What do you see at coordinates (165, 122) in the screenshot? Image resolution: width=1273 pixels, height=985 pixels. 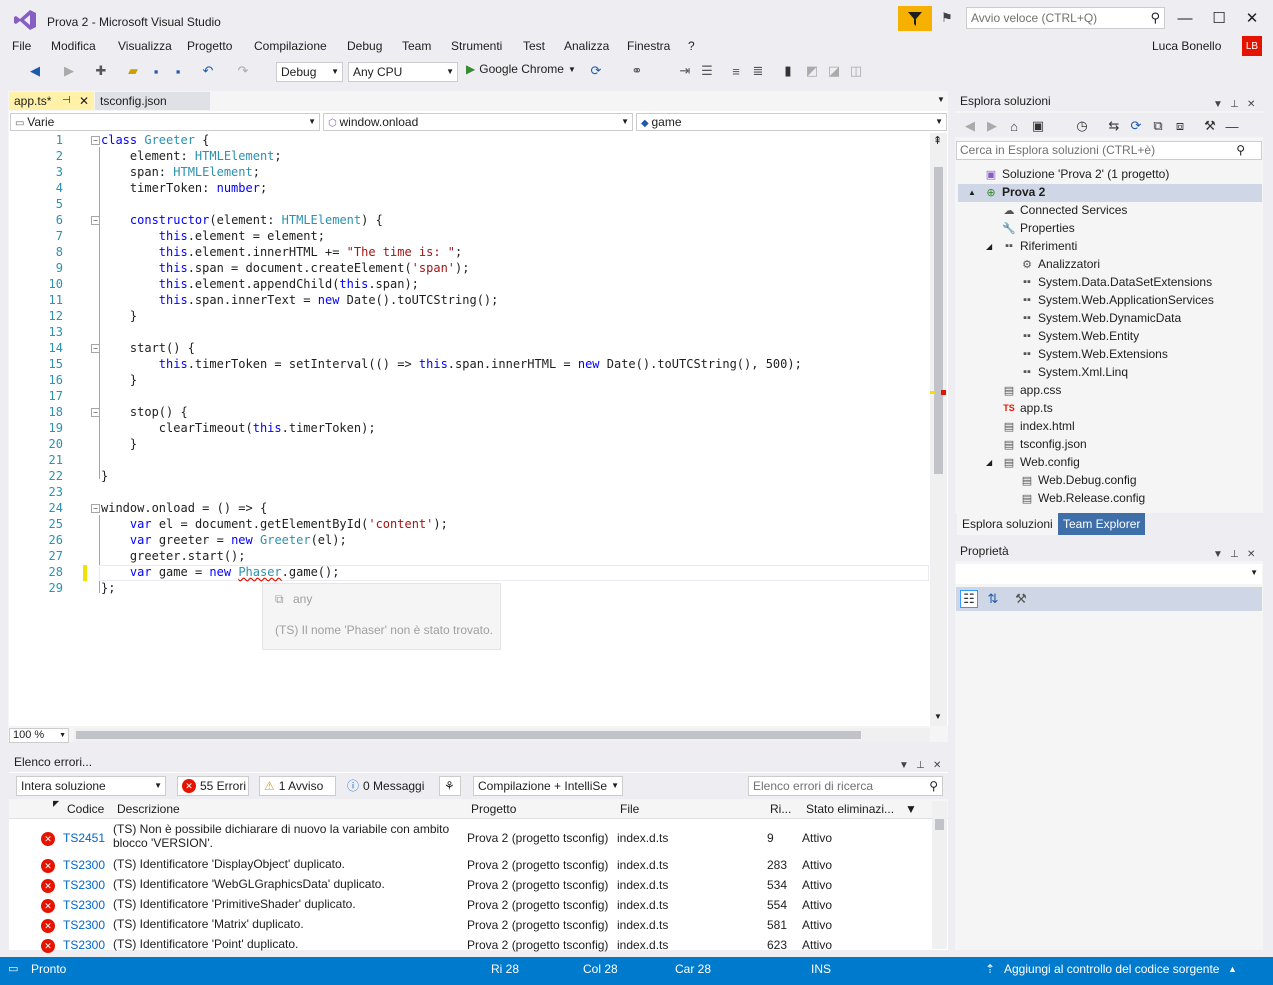 I see `scope-dropdown: ▭ Varie ▼` at bounding box center [165, 122].